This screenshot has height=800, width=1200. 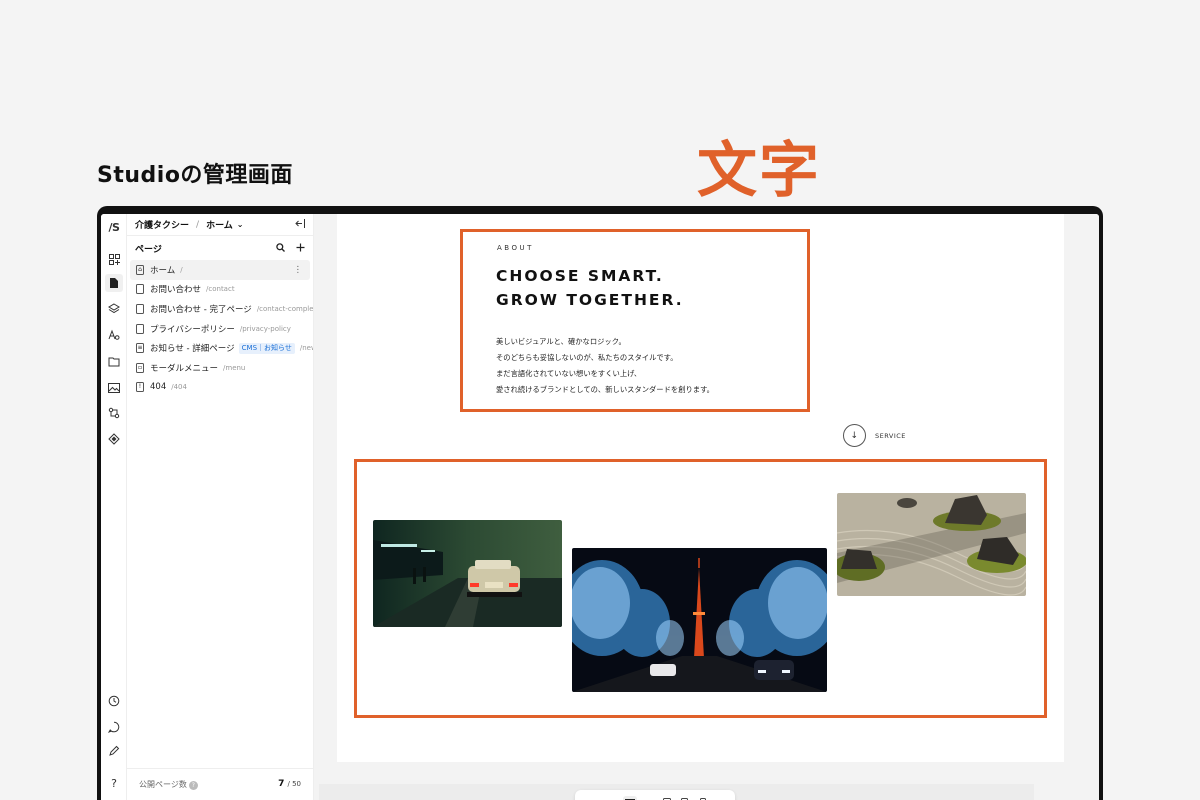 I want to click on search-icon, so click(x=280, y=248).